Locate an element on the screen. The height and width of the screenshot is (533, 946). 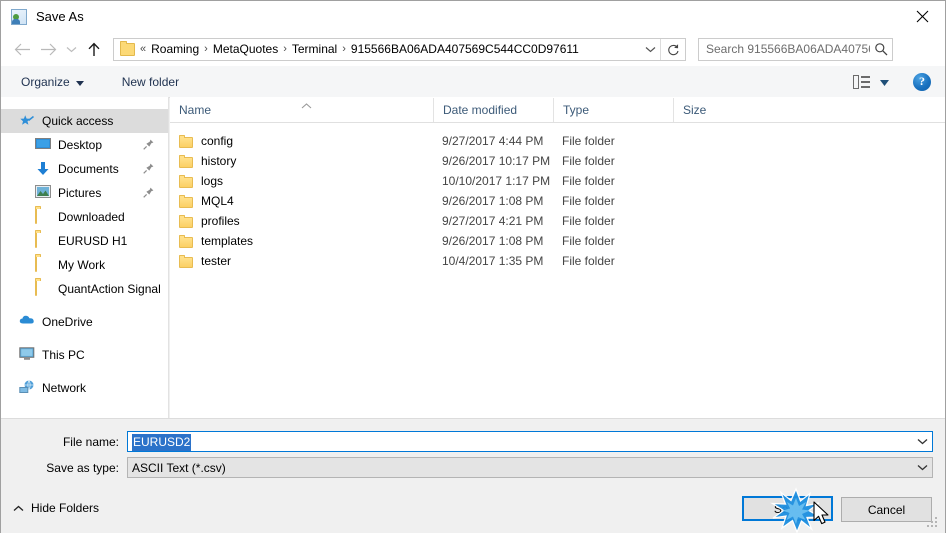
sidebar-item-onedrive: OneDrive is located at coordinates (84, 322).